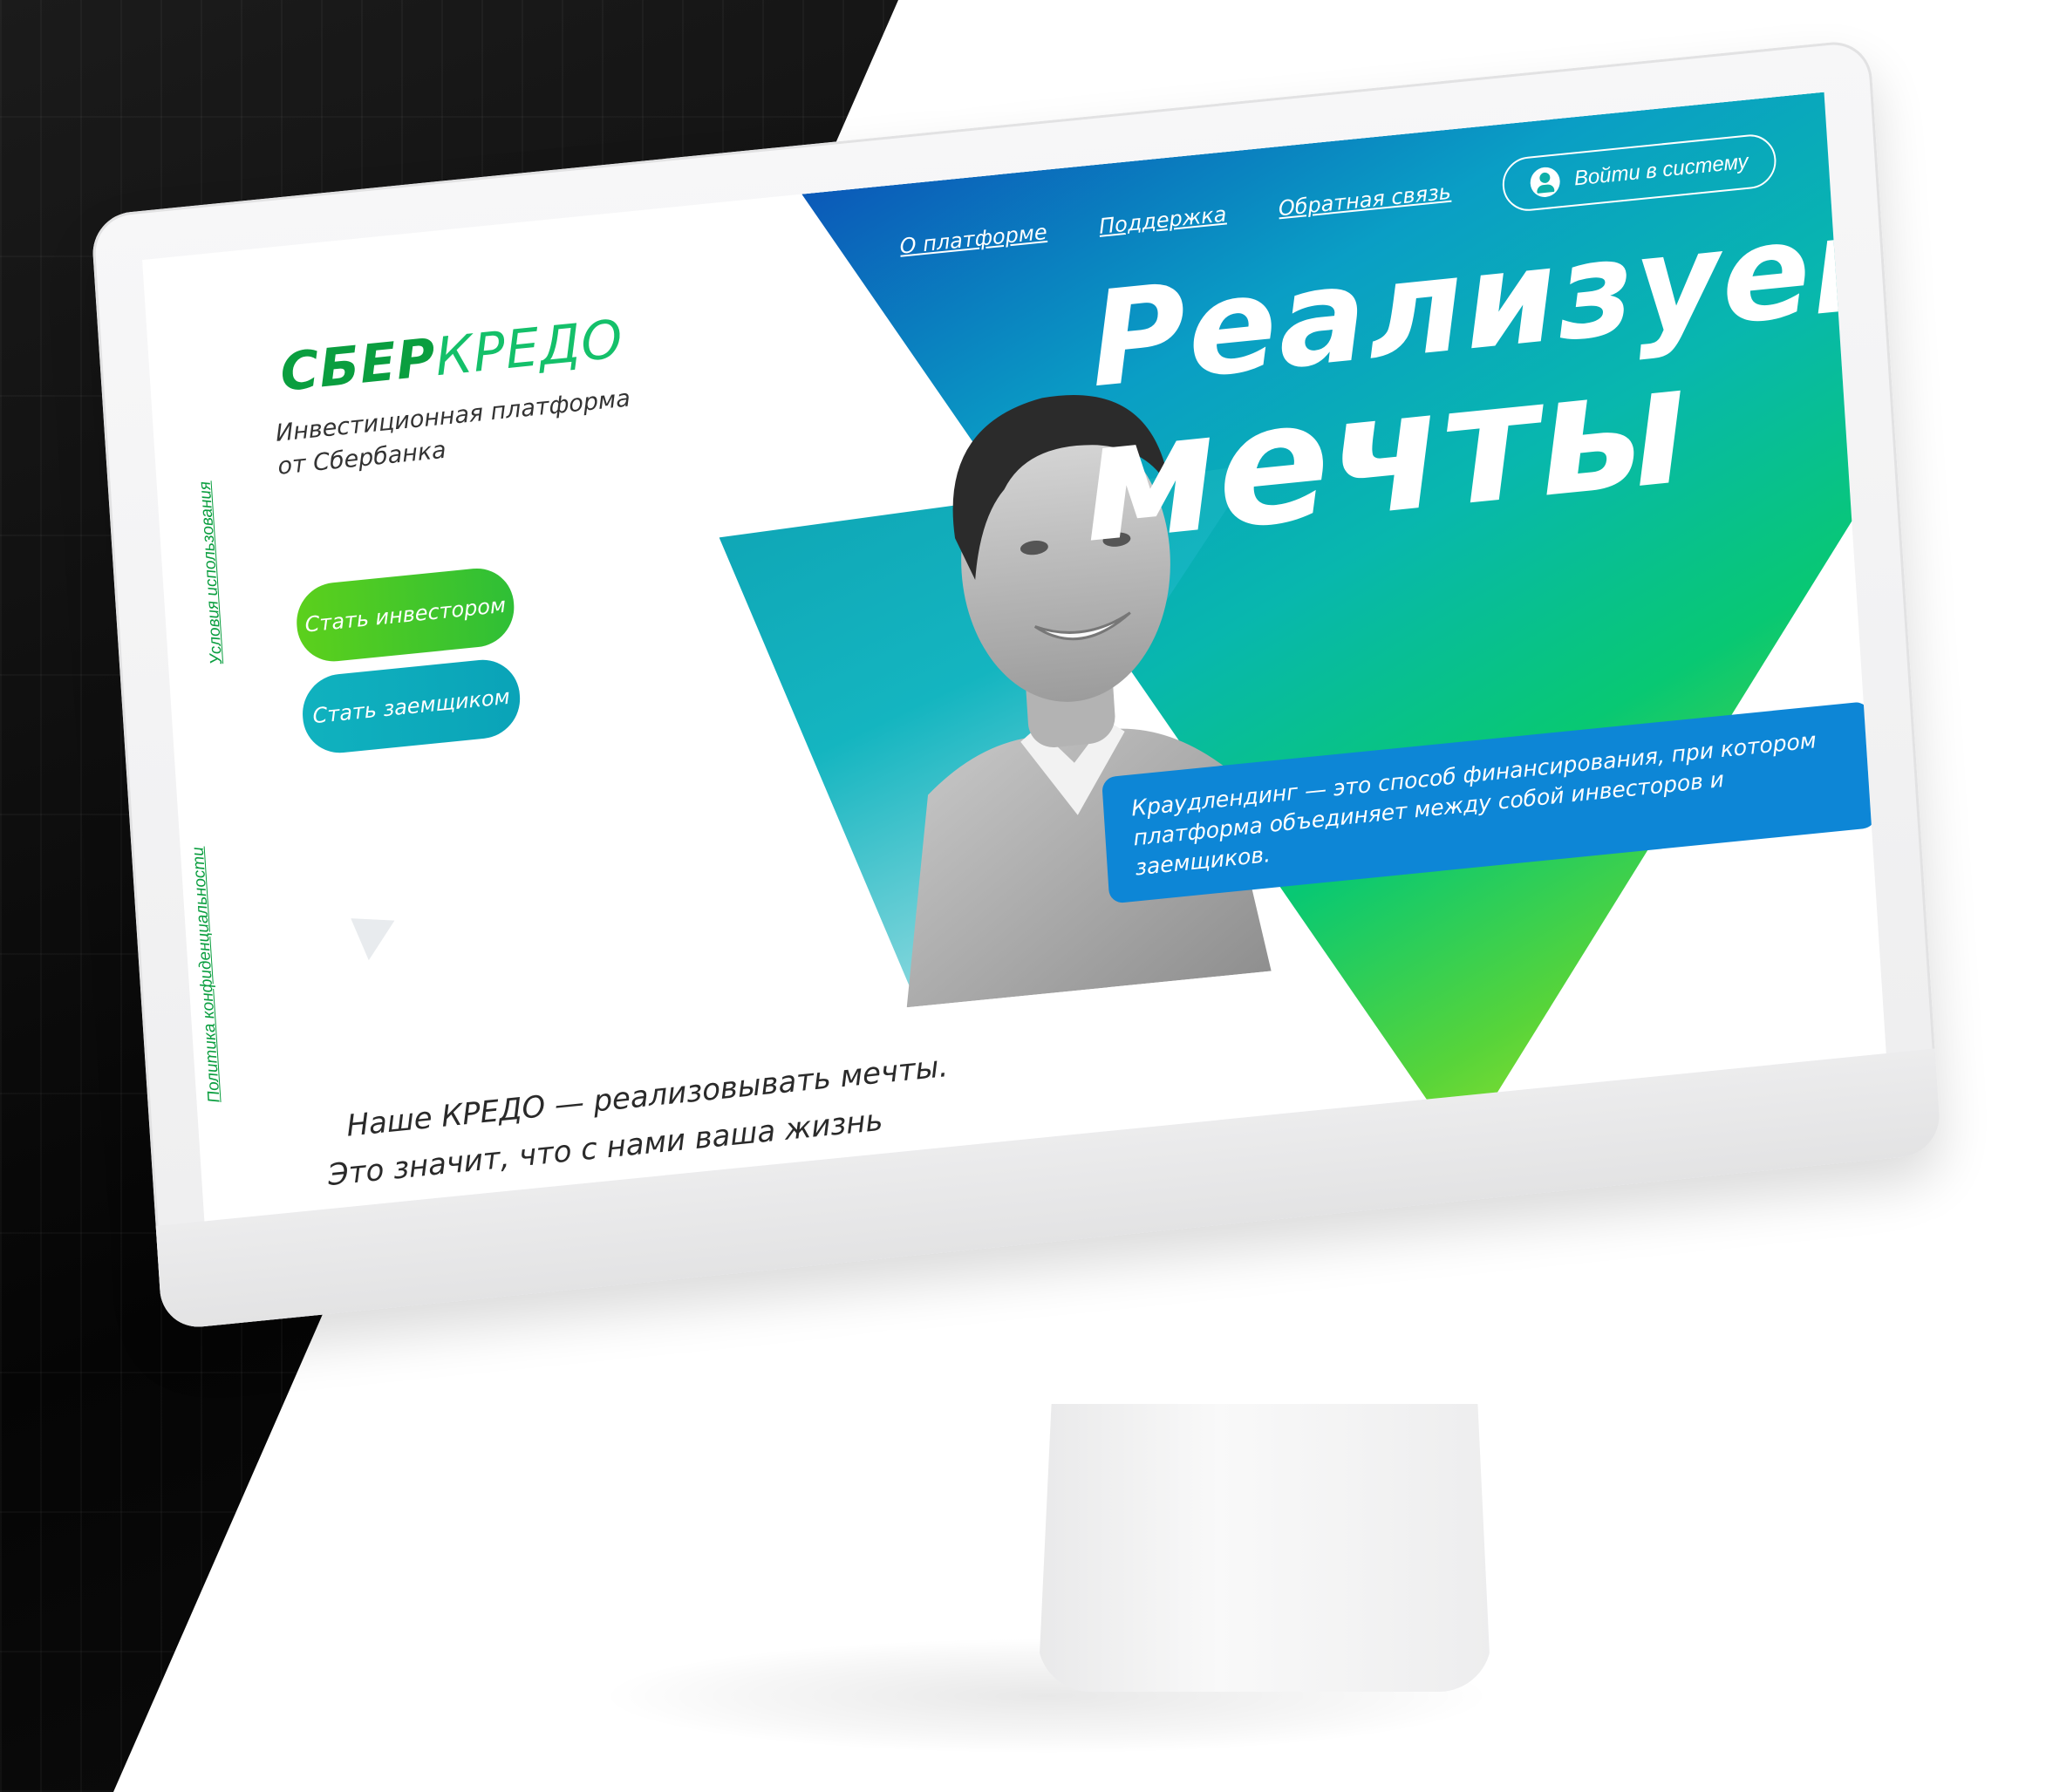 The height and width of the screenshot is (1792, 2046). Describe the element at coordinates (1661, 170) in the screenshot. I see `login-button-label: Войти в систему` at that location.